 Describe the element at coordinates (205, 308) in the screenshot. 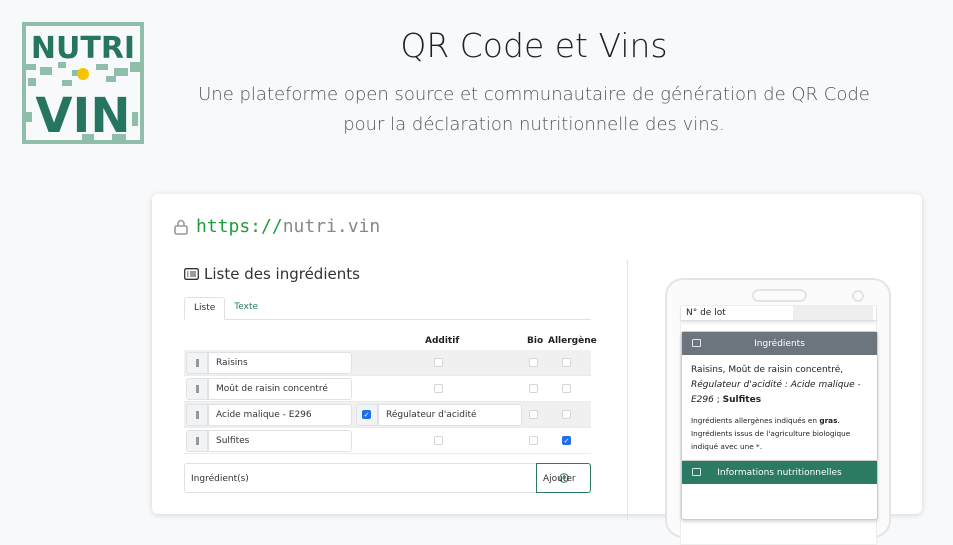

I see `tab-liste: Liste` at that location.